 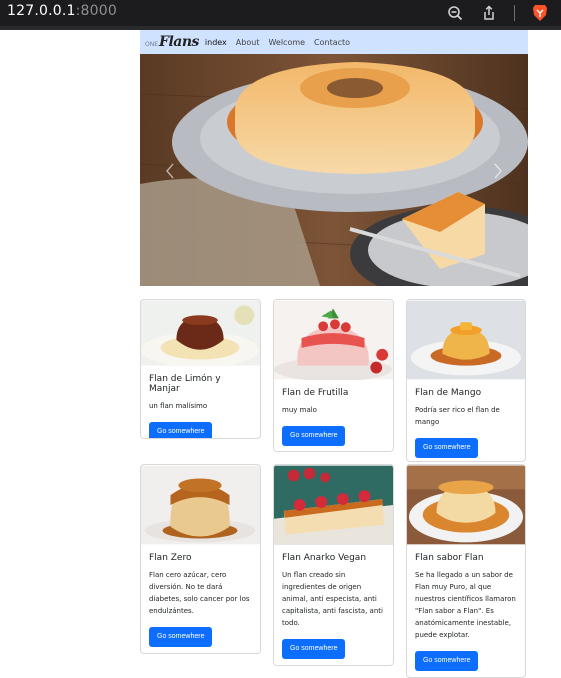 What do you see at coordinates (489, 13) in the screenshot?
I see `share-icon` at bounding box center [489, 13].